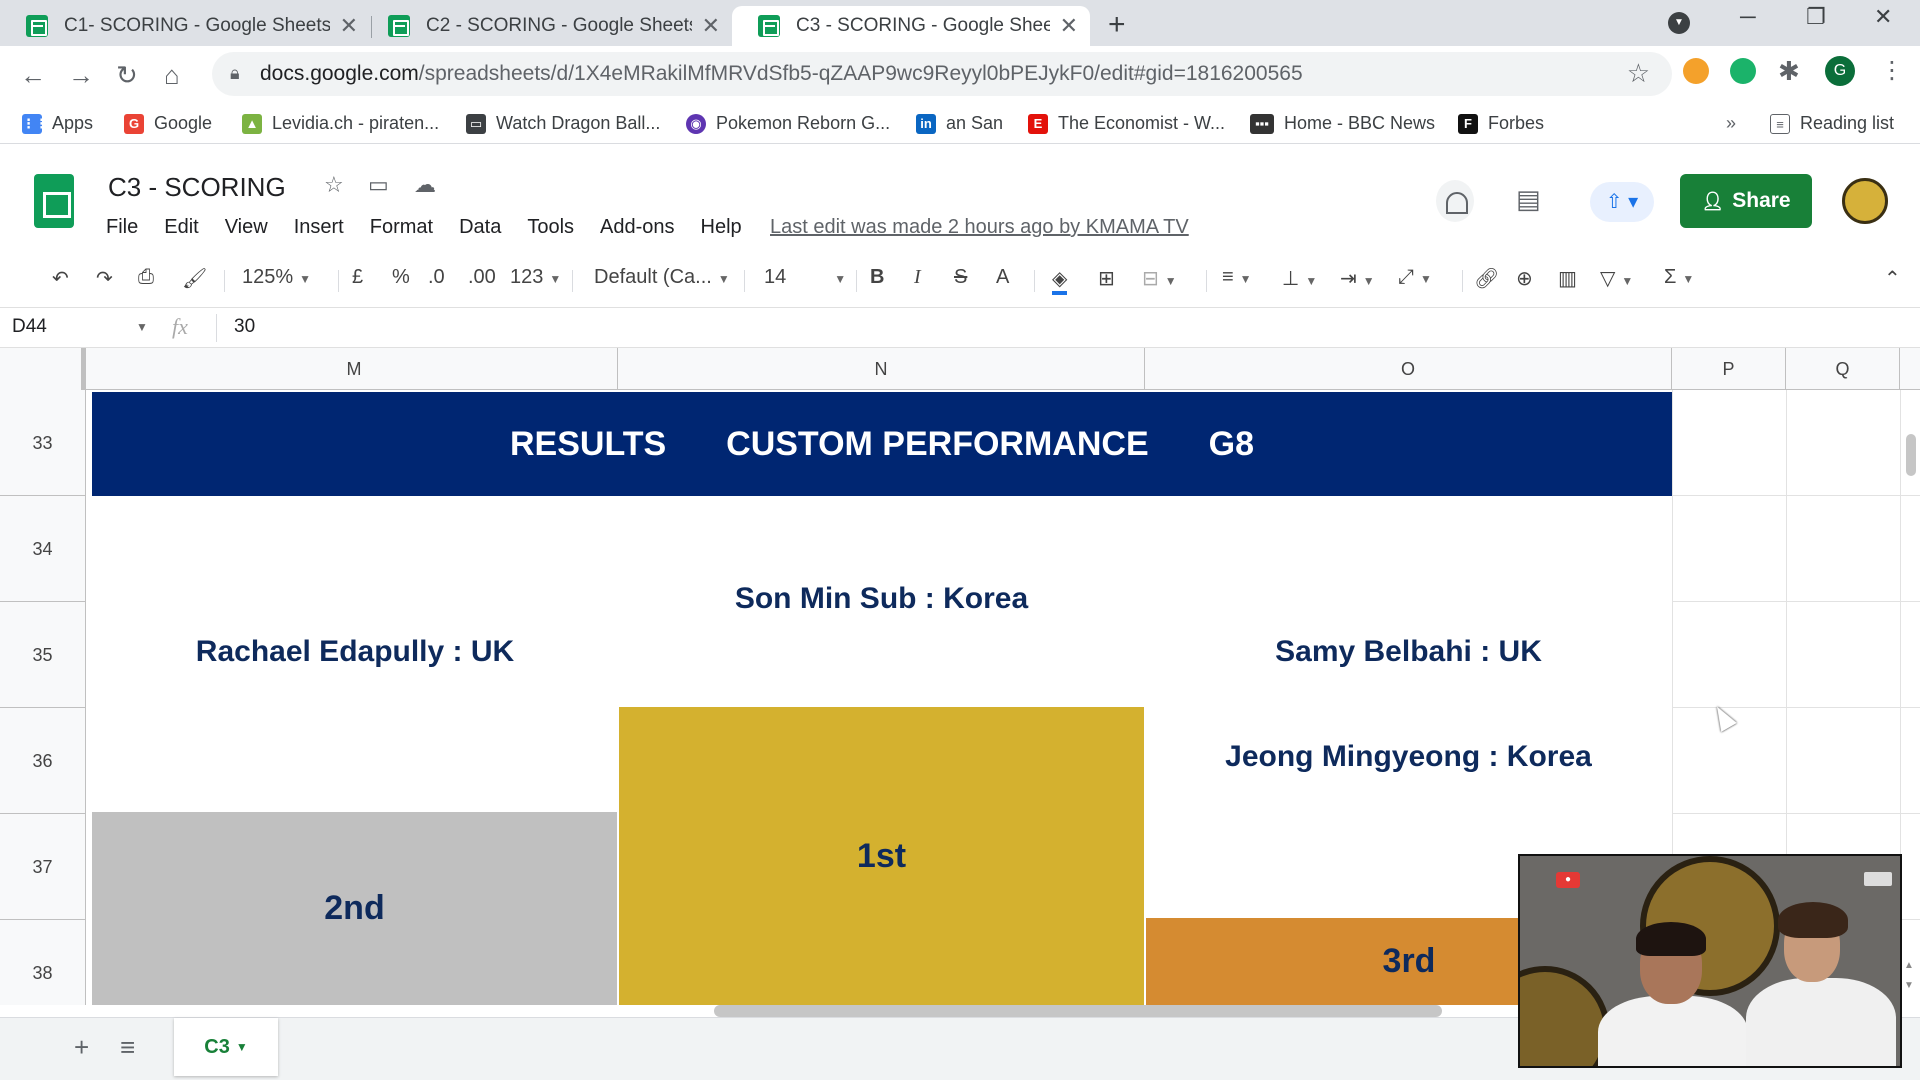 The image size is (1920, 1080). Describe the element at coordinates (1237, 277) in the screenshot. I see `horizontal-align-icon: ≡ ▼` at that location.